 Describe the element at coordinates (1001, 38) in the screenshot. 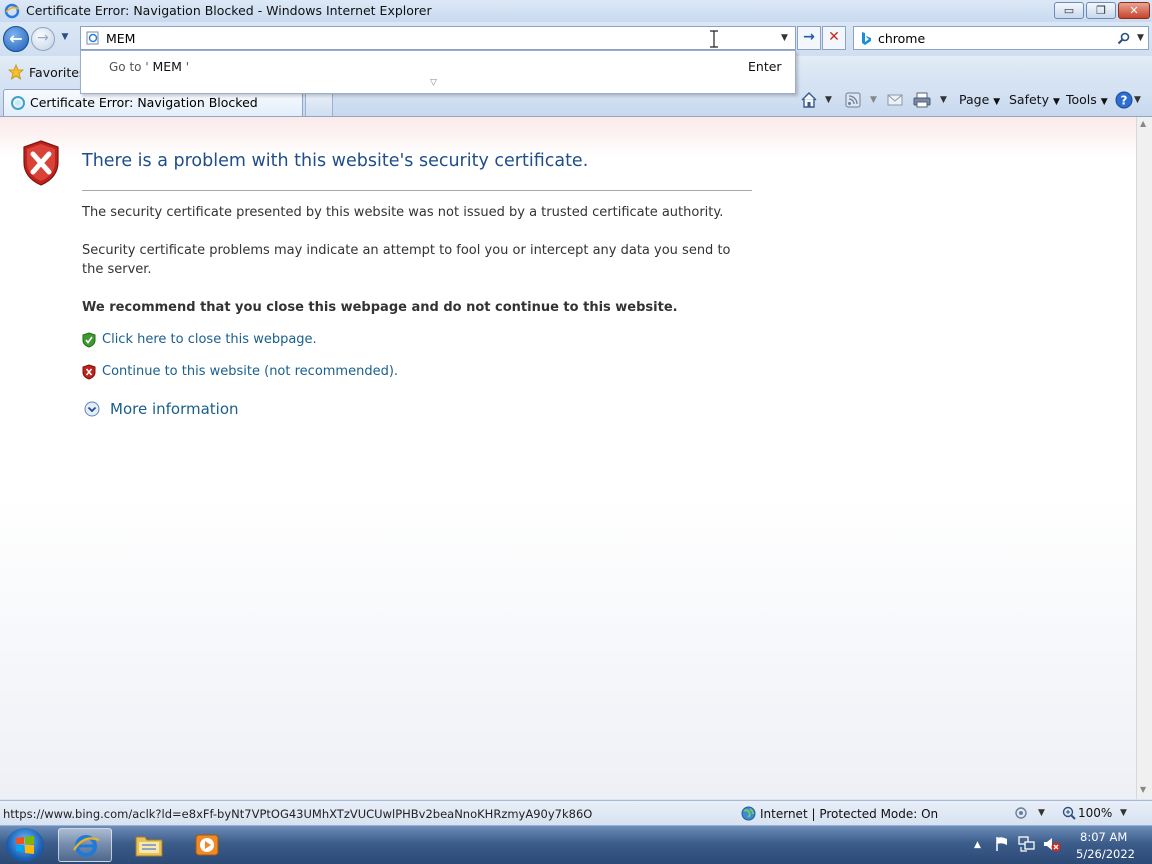

I see `search-box: chrome ▼` at that location.